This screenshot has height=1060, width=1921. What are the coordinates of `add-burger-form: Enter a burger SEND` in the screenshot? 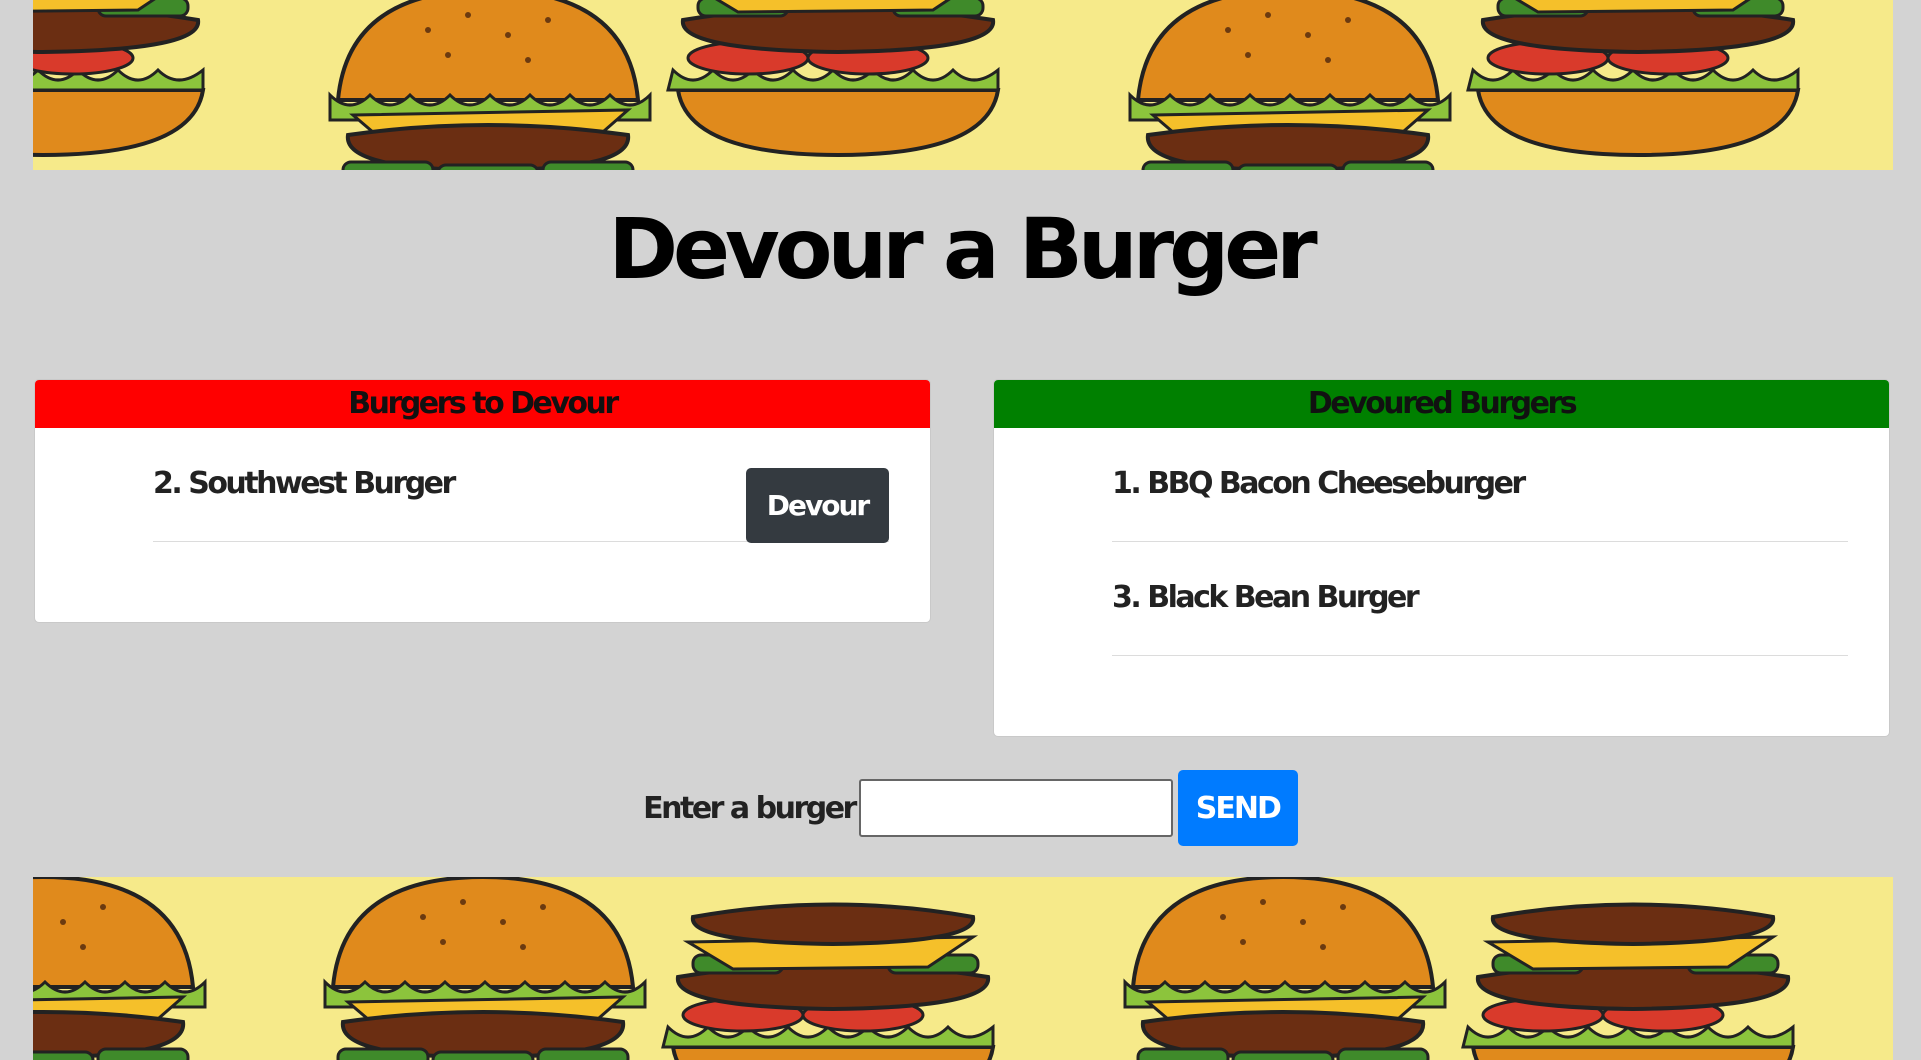 It's located at (960, 808).